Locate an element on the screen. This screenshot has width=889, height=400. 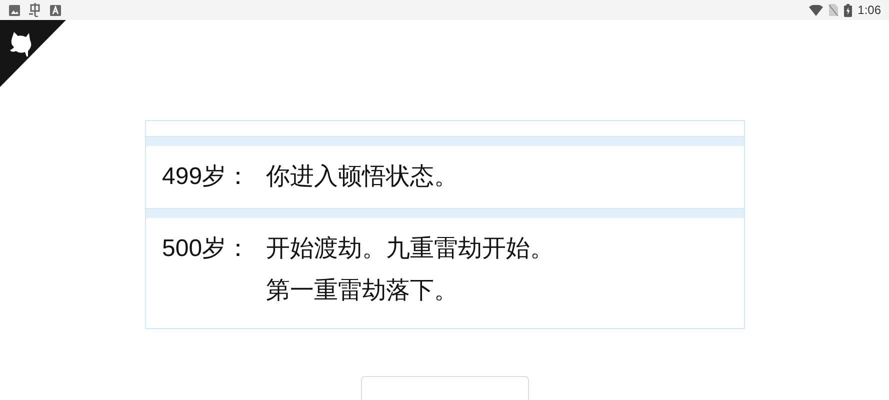
event-text: 你进入顿悟状态。 is located at coordinates (362, 177).